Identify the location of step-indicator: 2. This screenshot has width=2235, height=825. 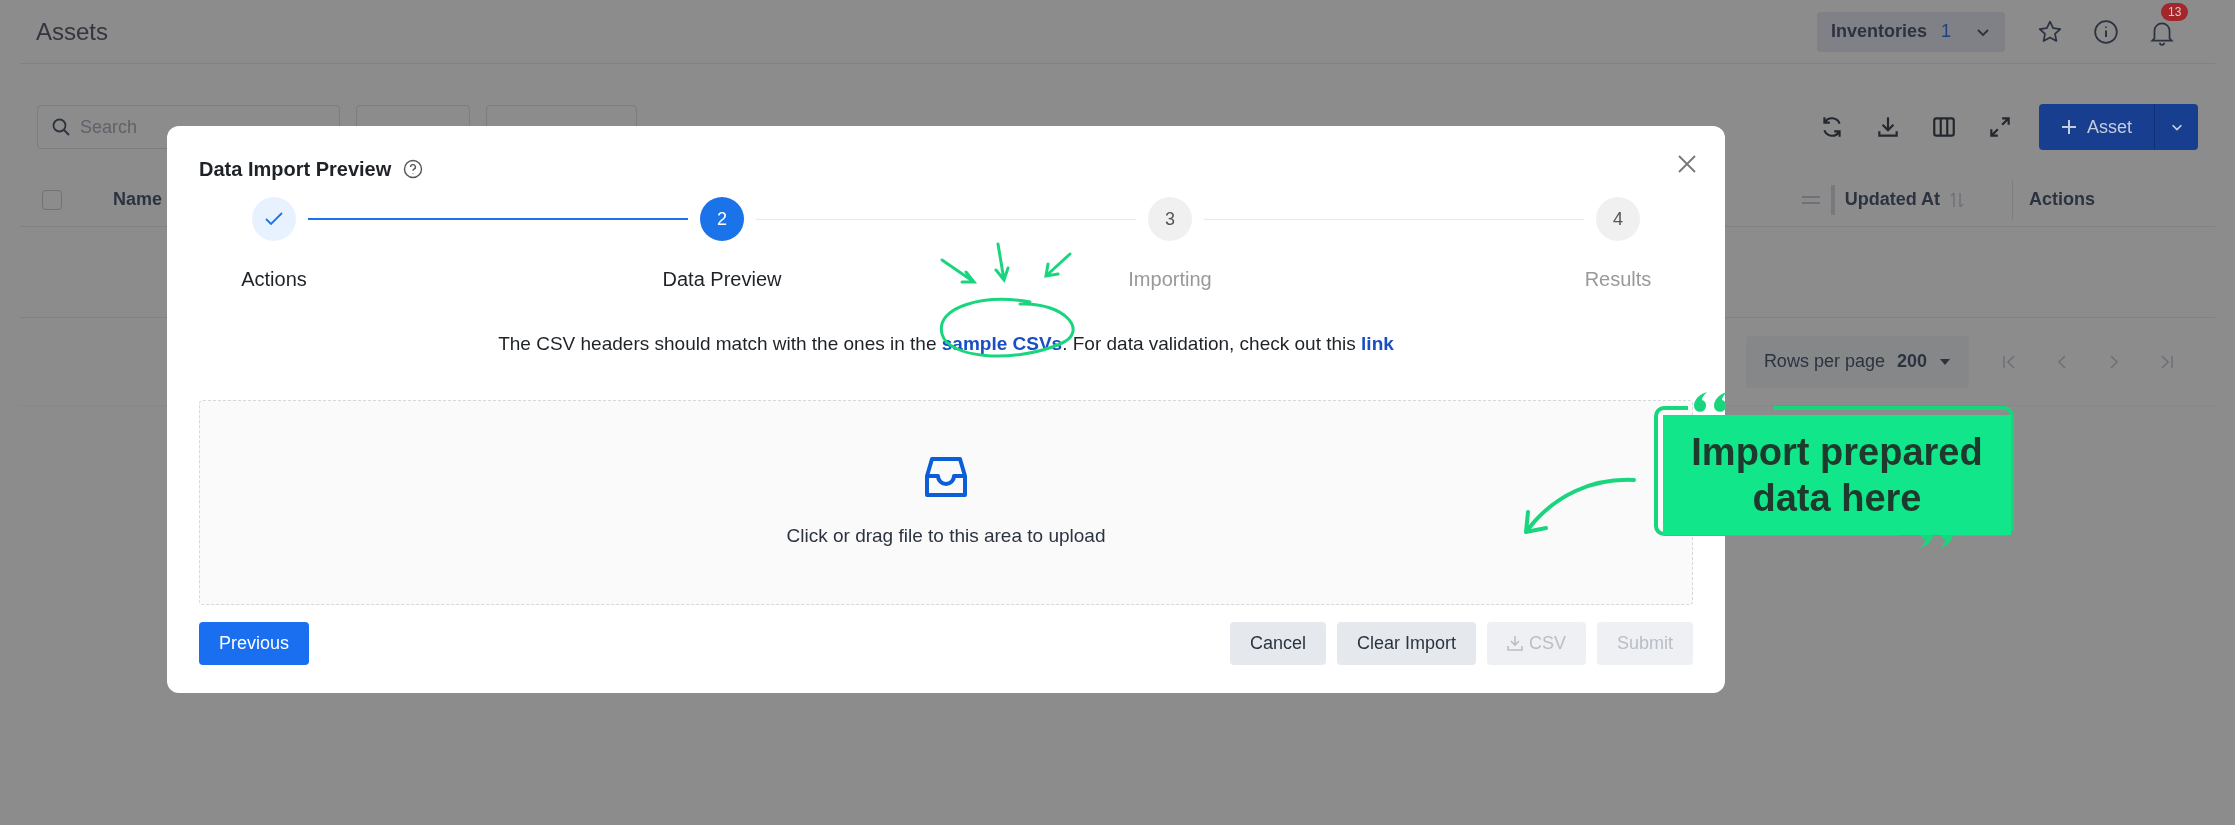
(722, 219).